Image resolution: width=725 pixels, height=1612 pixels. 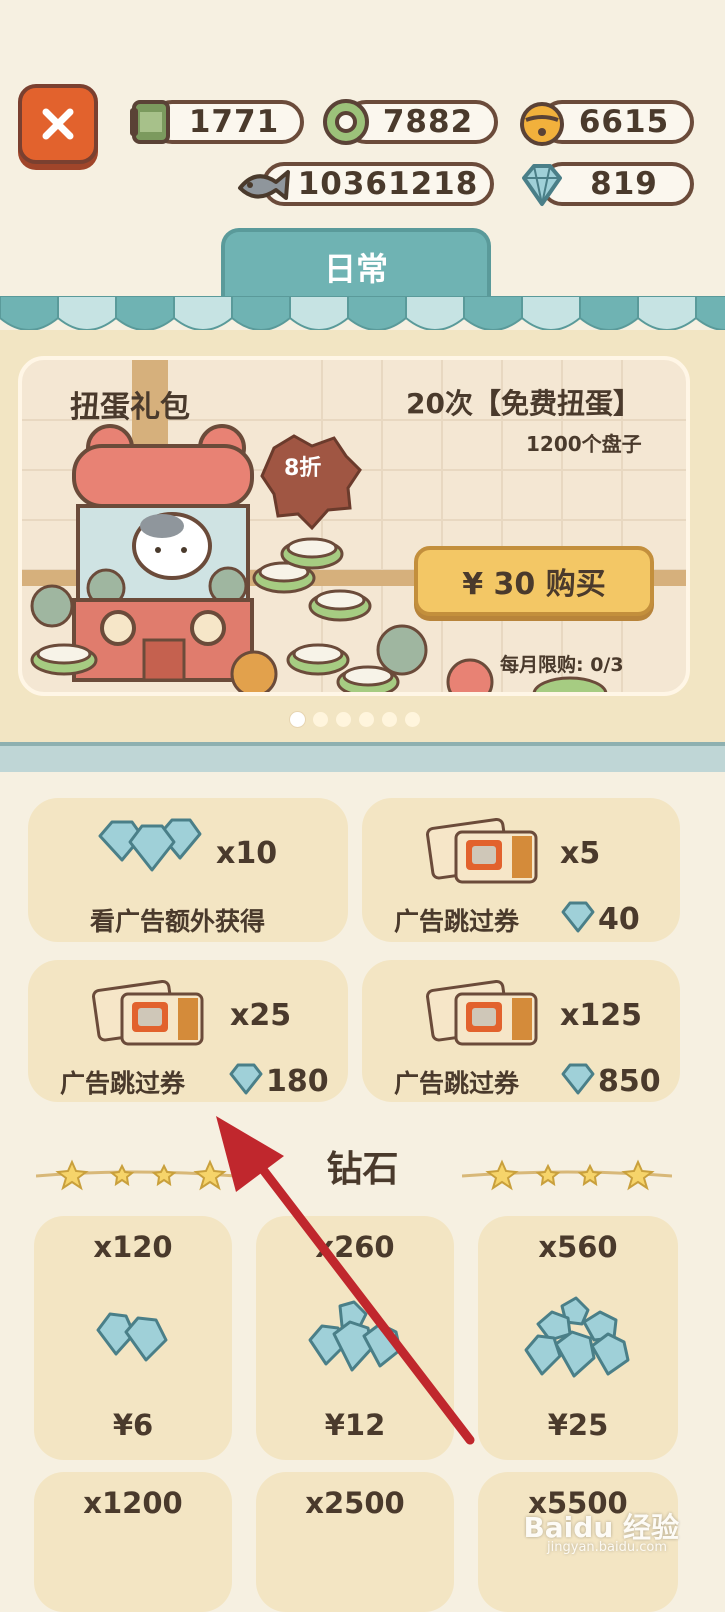 I want to click on bells-value: 6615, so click(x=624, y=122).